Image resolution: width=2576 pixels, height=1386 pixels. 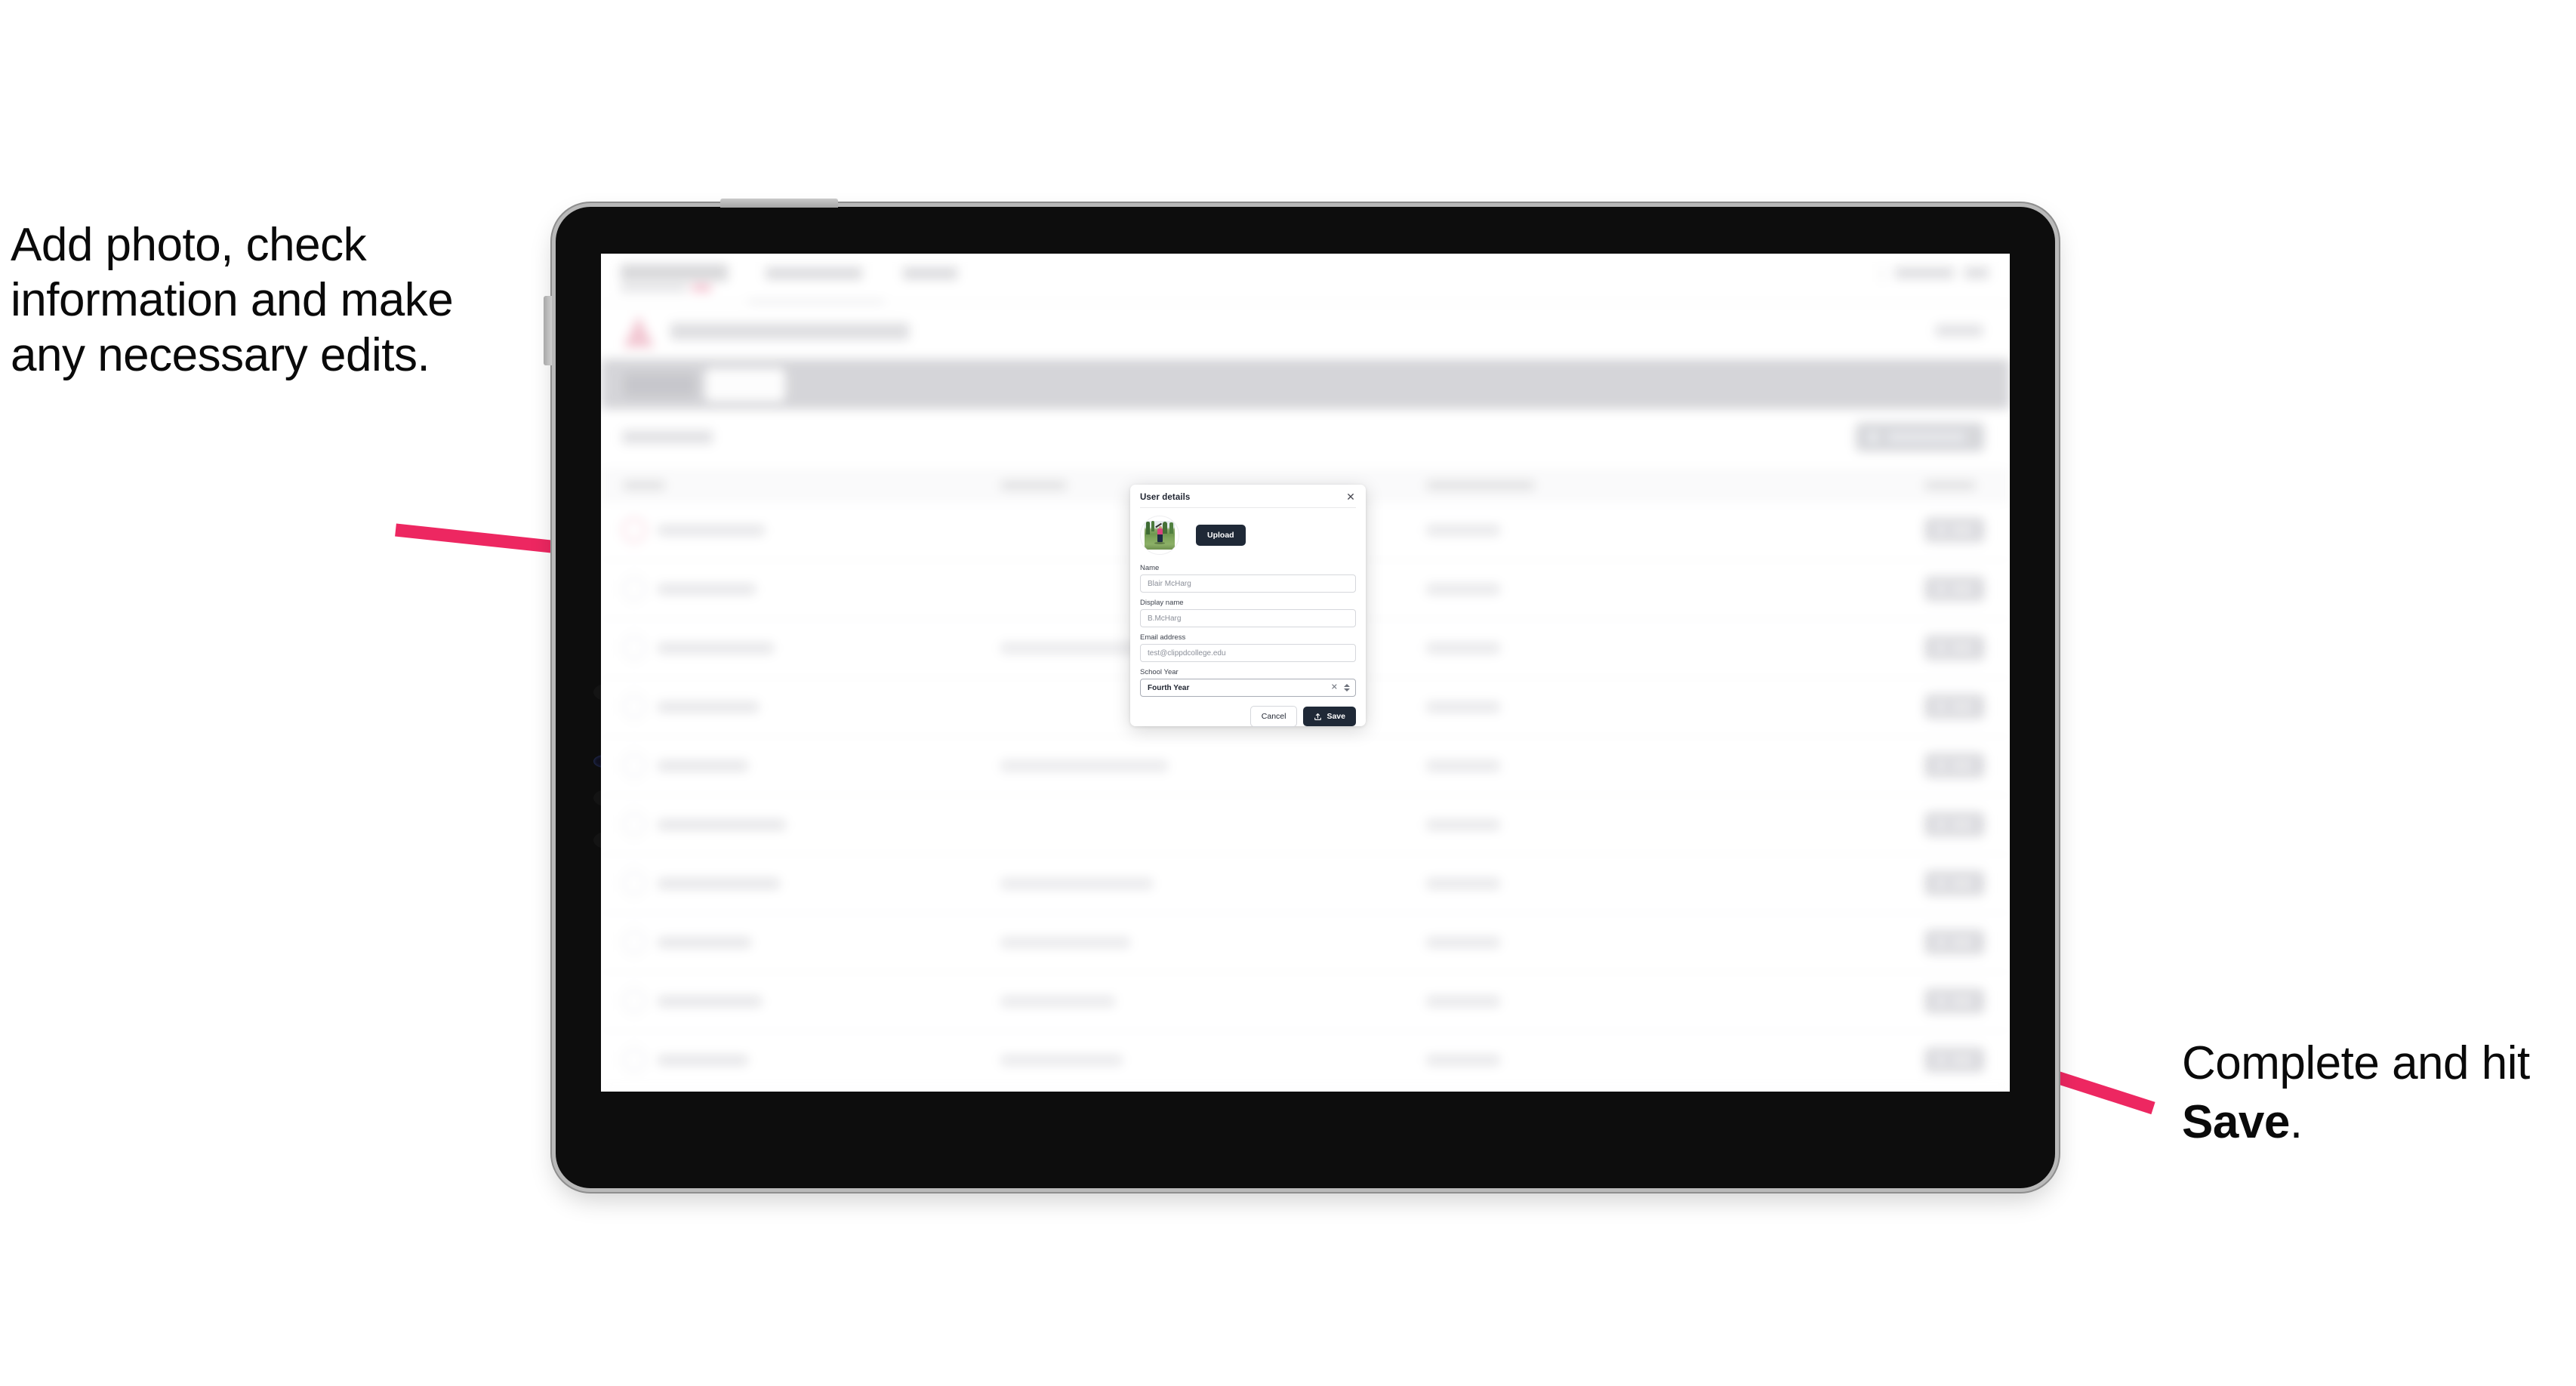 I want to click on annotation-right-prefix: Complete and hit, so click(x=2356, y=1063).